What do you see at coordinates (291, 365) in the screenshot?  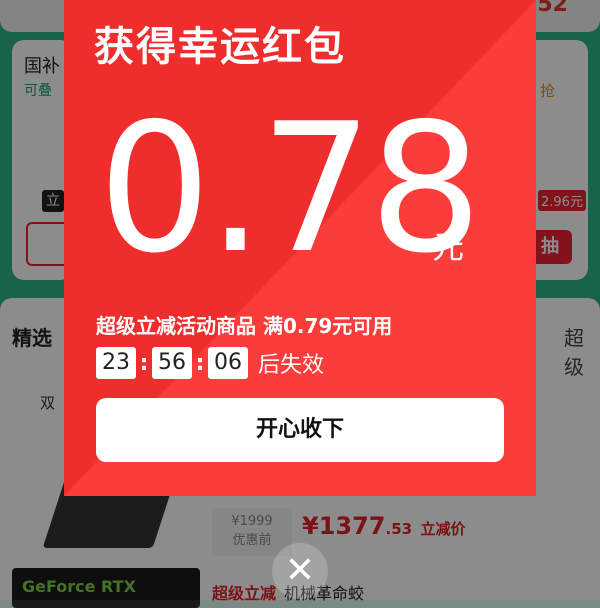 I see `expire-text: 后失效` at bounding box center [291, 365].